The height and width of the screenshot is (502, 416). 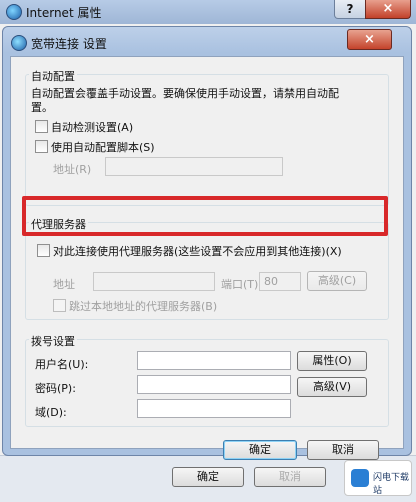 I want to click on internet-globe-icon, so click(x=14, y=12).